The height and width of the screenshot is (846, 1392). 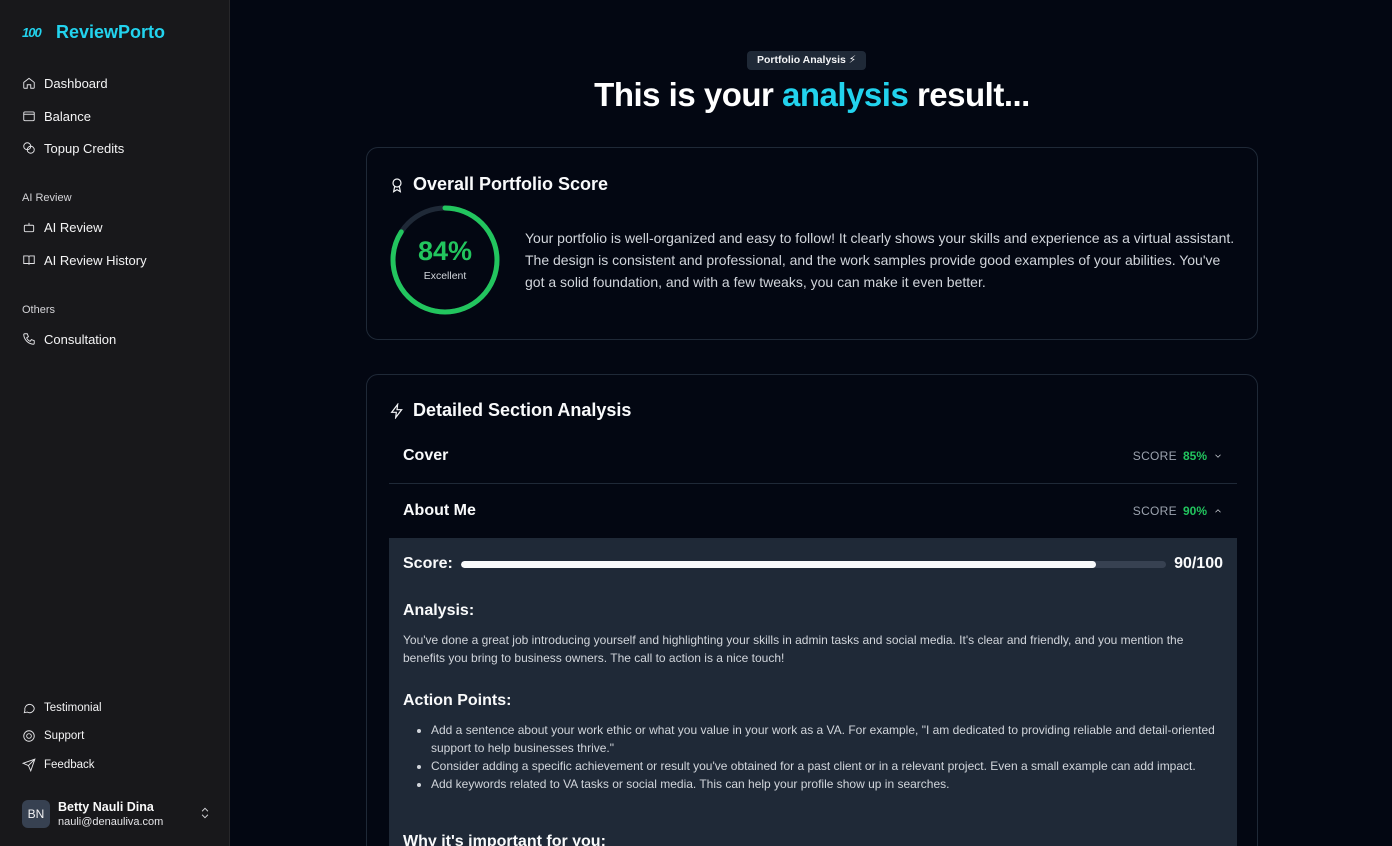 I want to click on overall-score-title: Overall Portfolio Score, so click(x=498, y=184).